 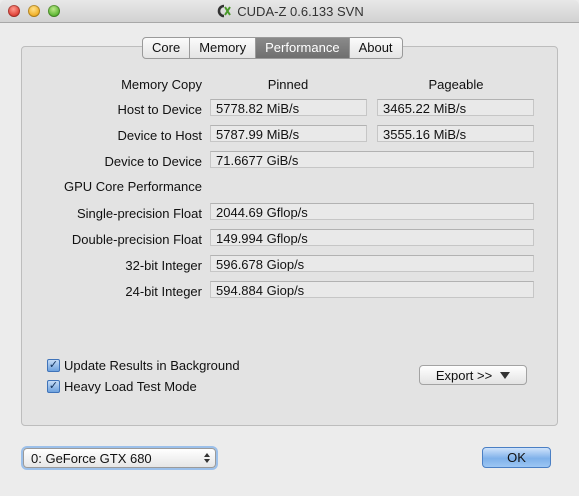 What do you see at coordinates (372, 237) in the screenshot?
I see `double-precision-value: 149.994 Gflop/s` at bounding box center [372, 237].